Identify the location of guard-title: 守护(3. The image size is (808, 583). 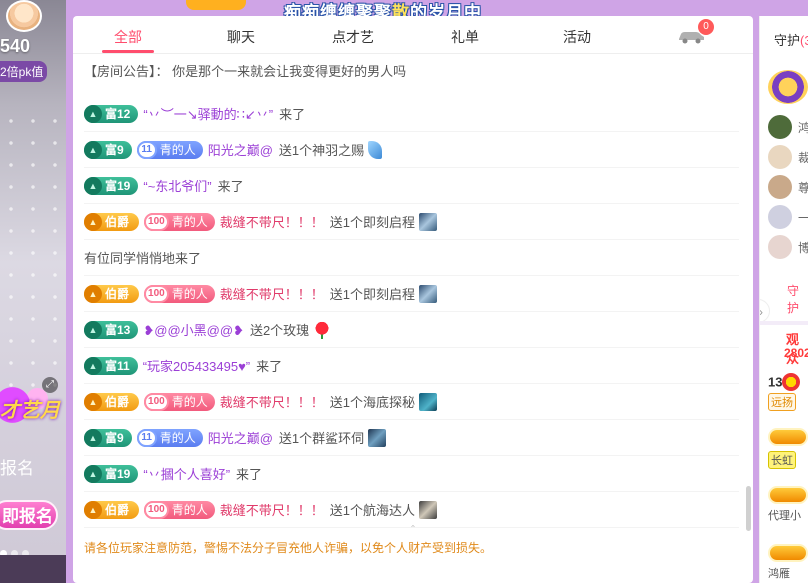
(791, 39).